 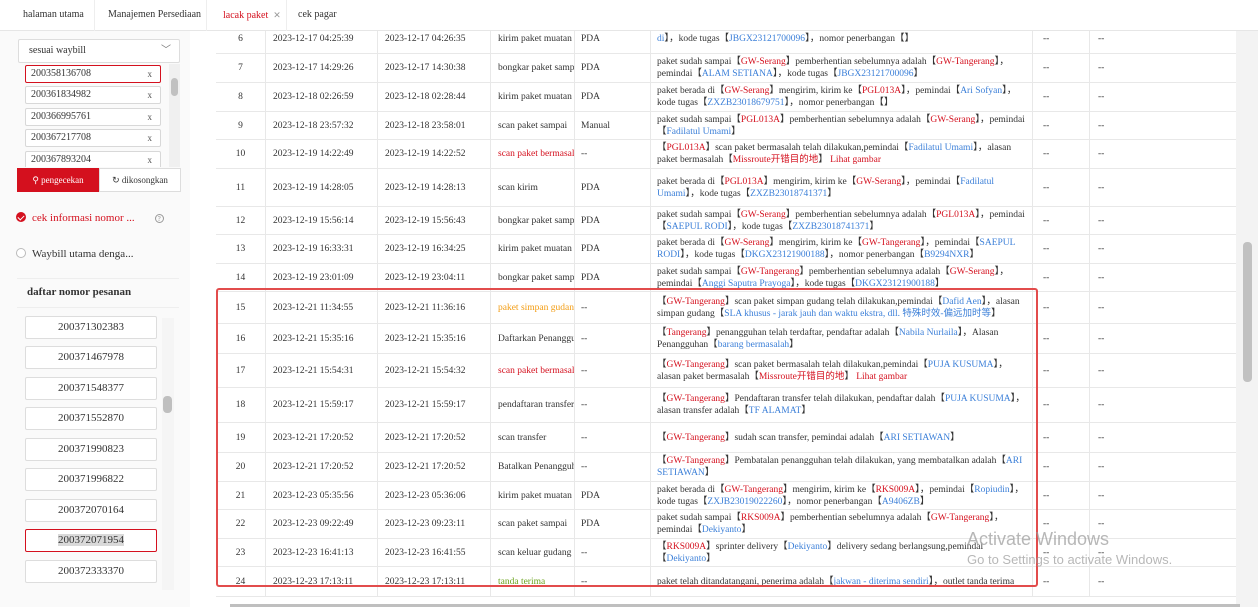 I want to click on waybill-tag: 200367893204 x, so click(x=93, y=159).